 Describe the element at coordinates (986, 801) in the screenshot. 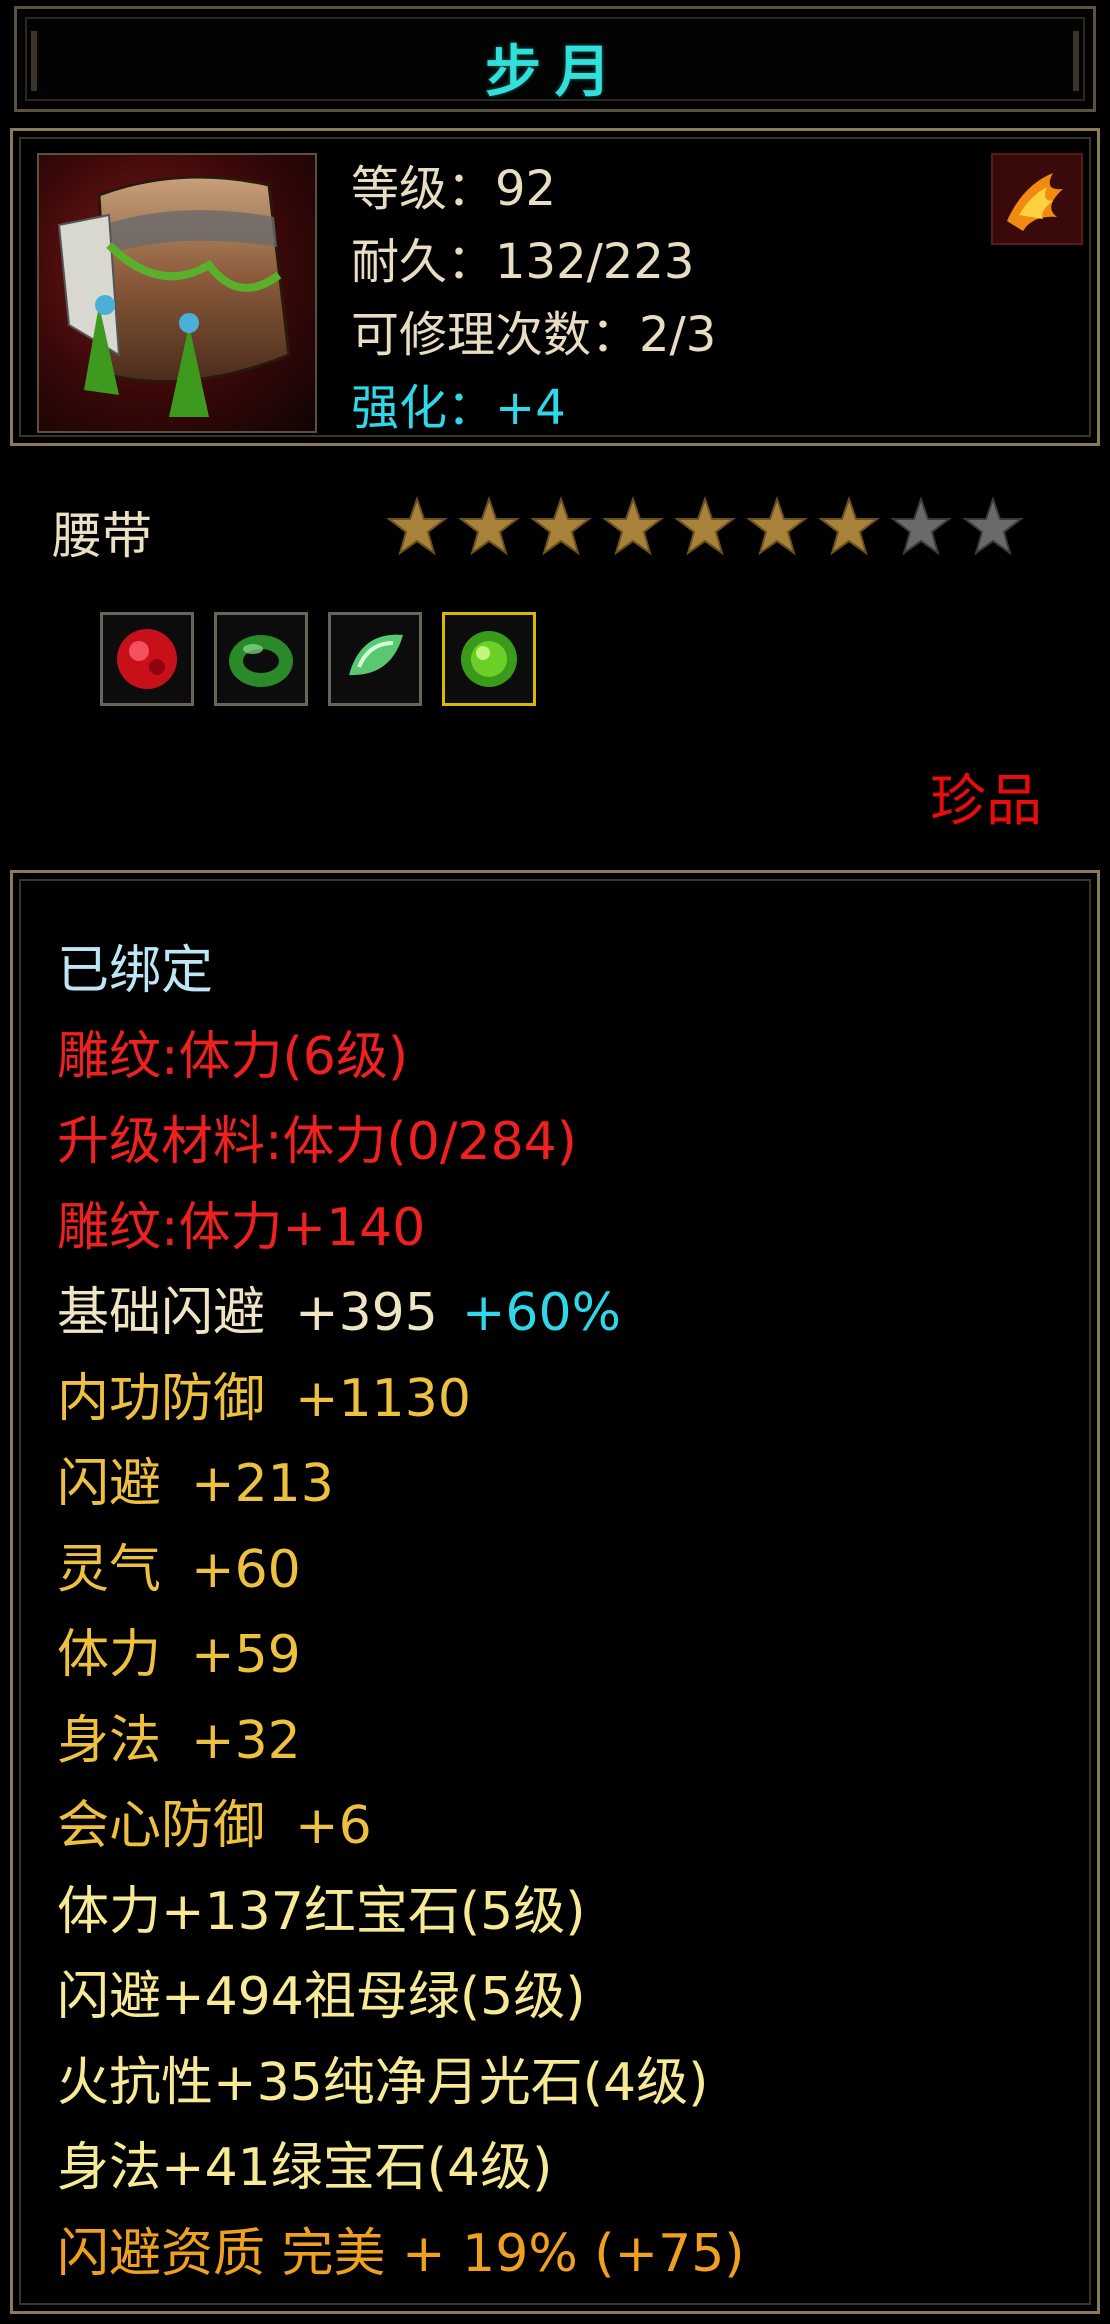

I see `quality-label: 珍品` at that location.